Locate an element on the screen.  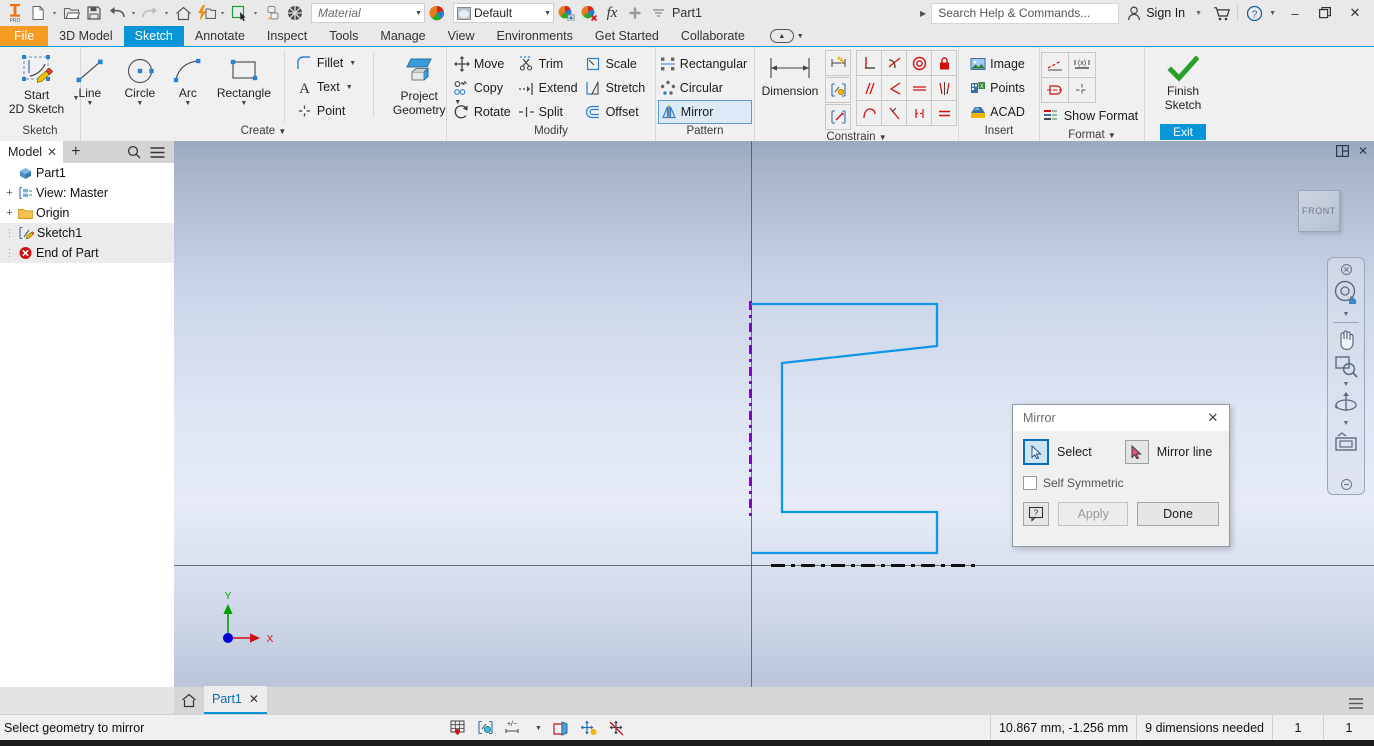
tab-environments: Environments is located at coordinates (534, 36).